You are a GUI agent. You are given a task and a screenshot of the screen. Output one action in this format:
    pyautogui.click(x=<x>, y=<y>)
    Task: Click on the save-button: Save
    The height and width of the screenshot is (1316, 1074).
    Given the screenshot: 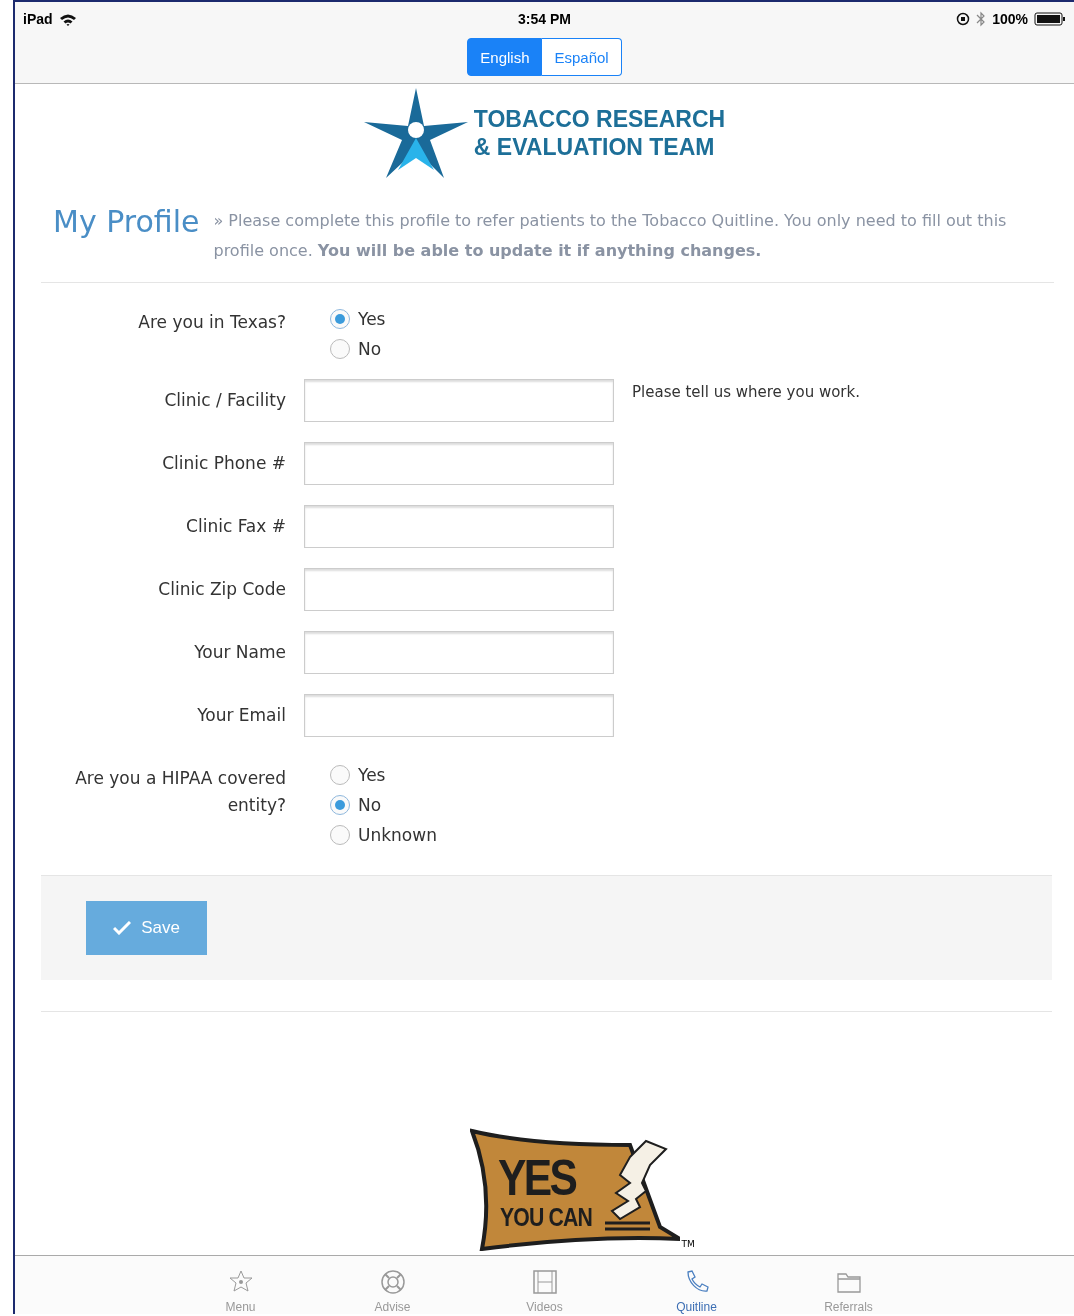 What is the action you would take?
    pyautogui.click(x=146, y=928)
    